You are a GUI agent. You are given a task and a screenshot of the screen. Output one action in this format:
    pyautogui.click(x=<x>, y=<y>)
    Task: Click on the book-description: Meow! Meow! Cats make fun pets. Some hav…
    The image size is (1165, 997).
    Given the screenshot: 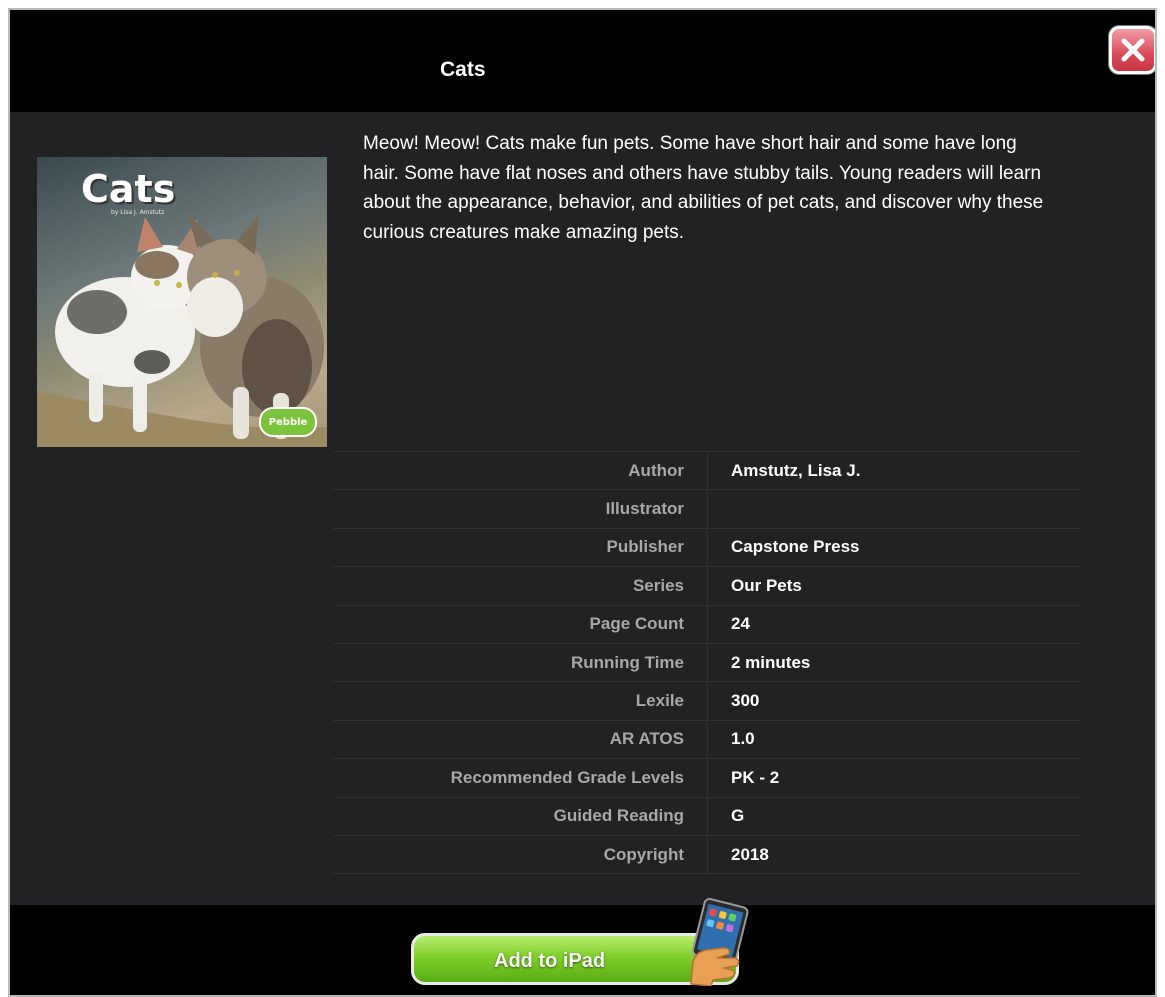 What is the action you would take?
    pyautogui.click(x=703, y=188)
    